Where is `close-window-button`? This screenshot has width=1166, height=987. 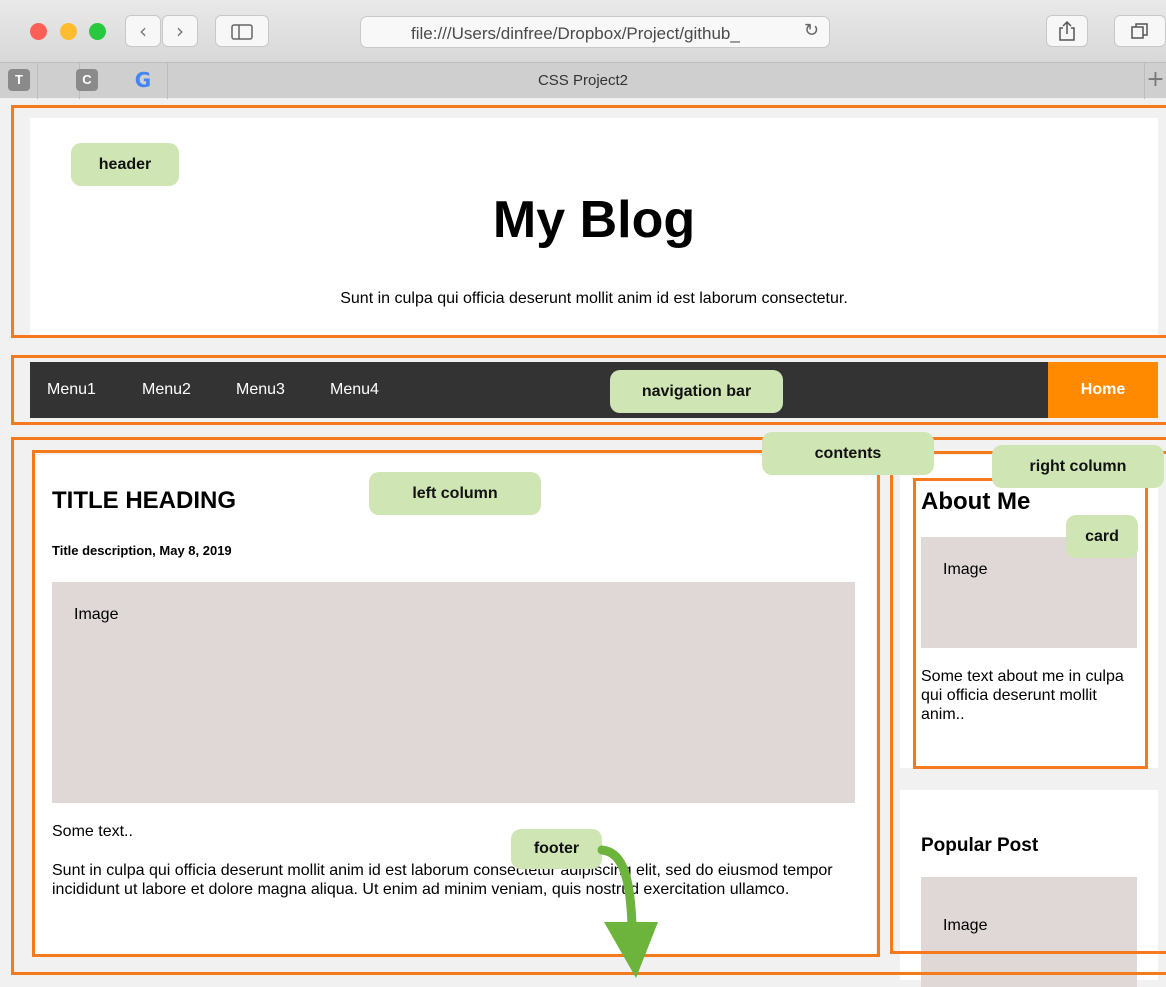 close-window-button is located at coordinates (38, 31).